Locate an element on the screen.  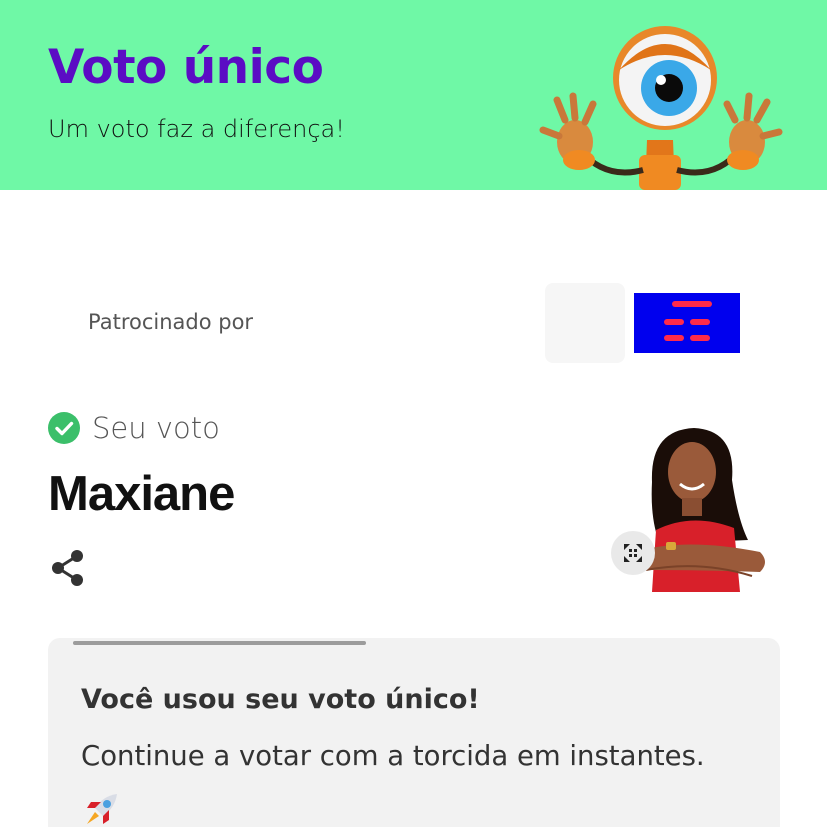
rocket-icon is located at coordinates (102, 809).